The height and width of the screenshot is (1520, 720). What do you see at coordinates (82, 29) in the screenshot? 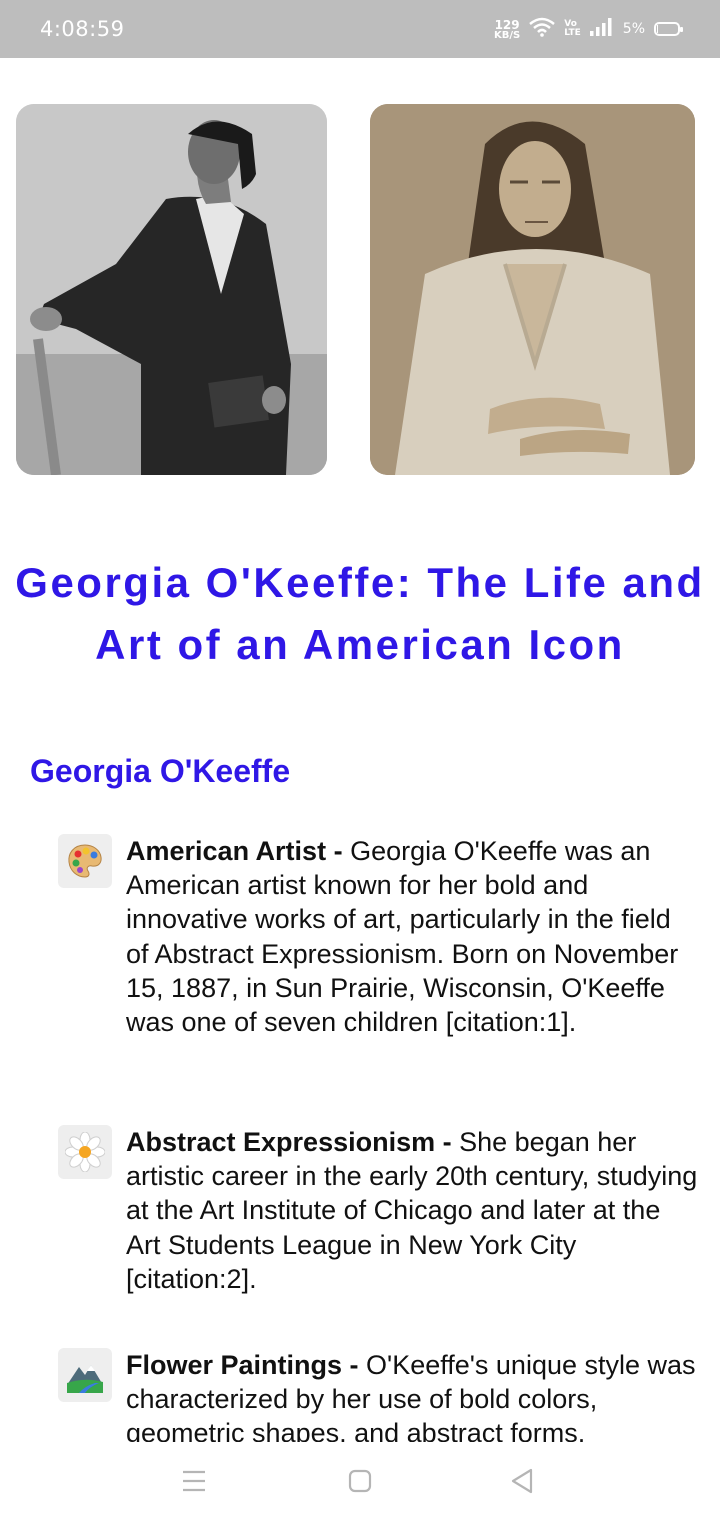
I see `status-time: 4:08:59` at bounding box center [82, 29].